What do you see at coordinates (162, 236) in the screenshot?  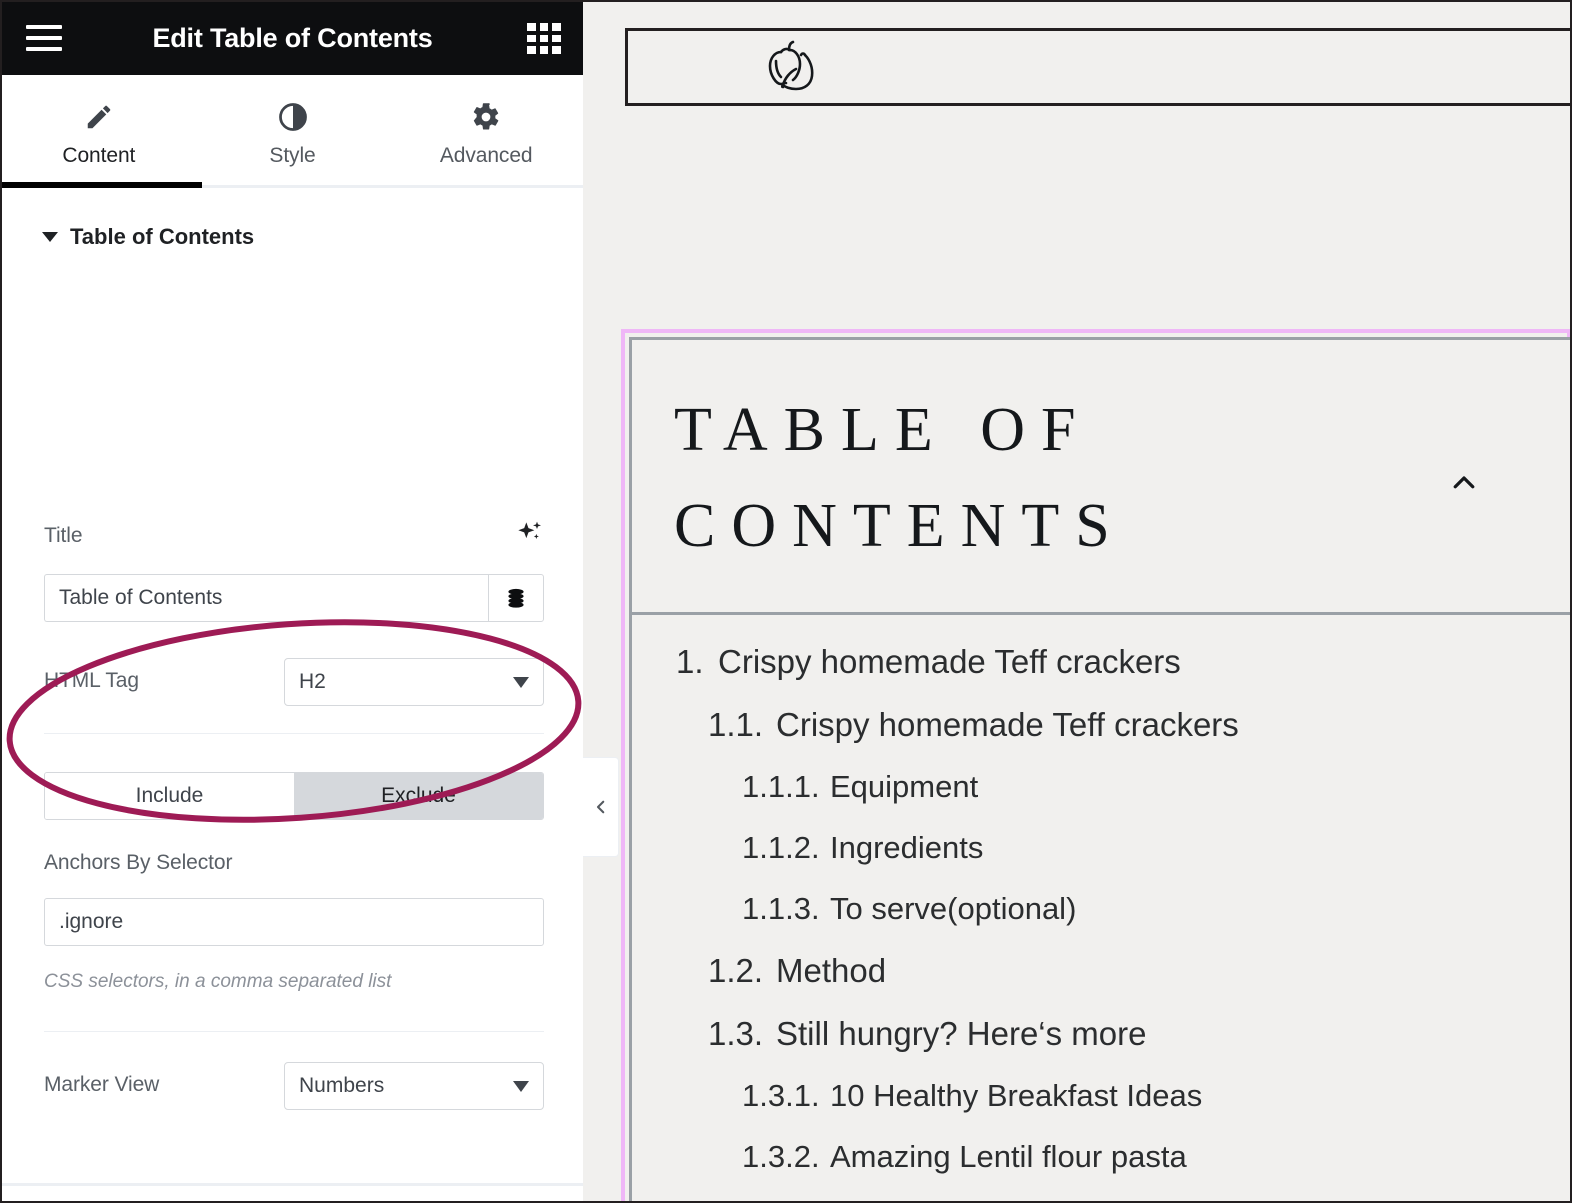 I see `section-title-table-of-contents: Table of Contents` at bounding box center [162, 236].